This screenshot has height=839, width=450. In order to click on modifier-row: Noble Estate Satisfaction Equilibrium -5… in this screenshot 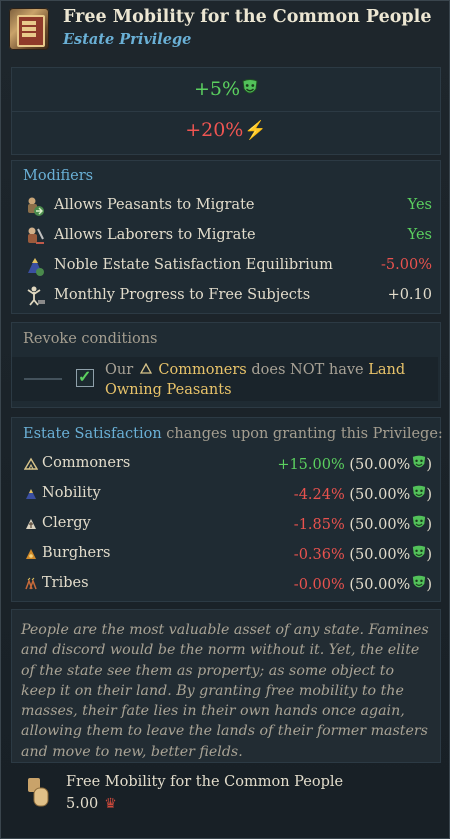, I will do `click(226, 266)`.